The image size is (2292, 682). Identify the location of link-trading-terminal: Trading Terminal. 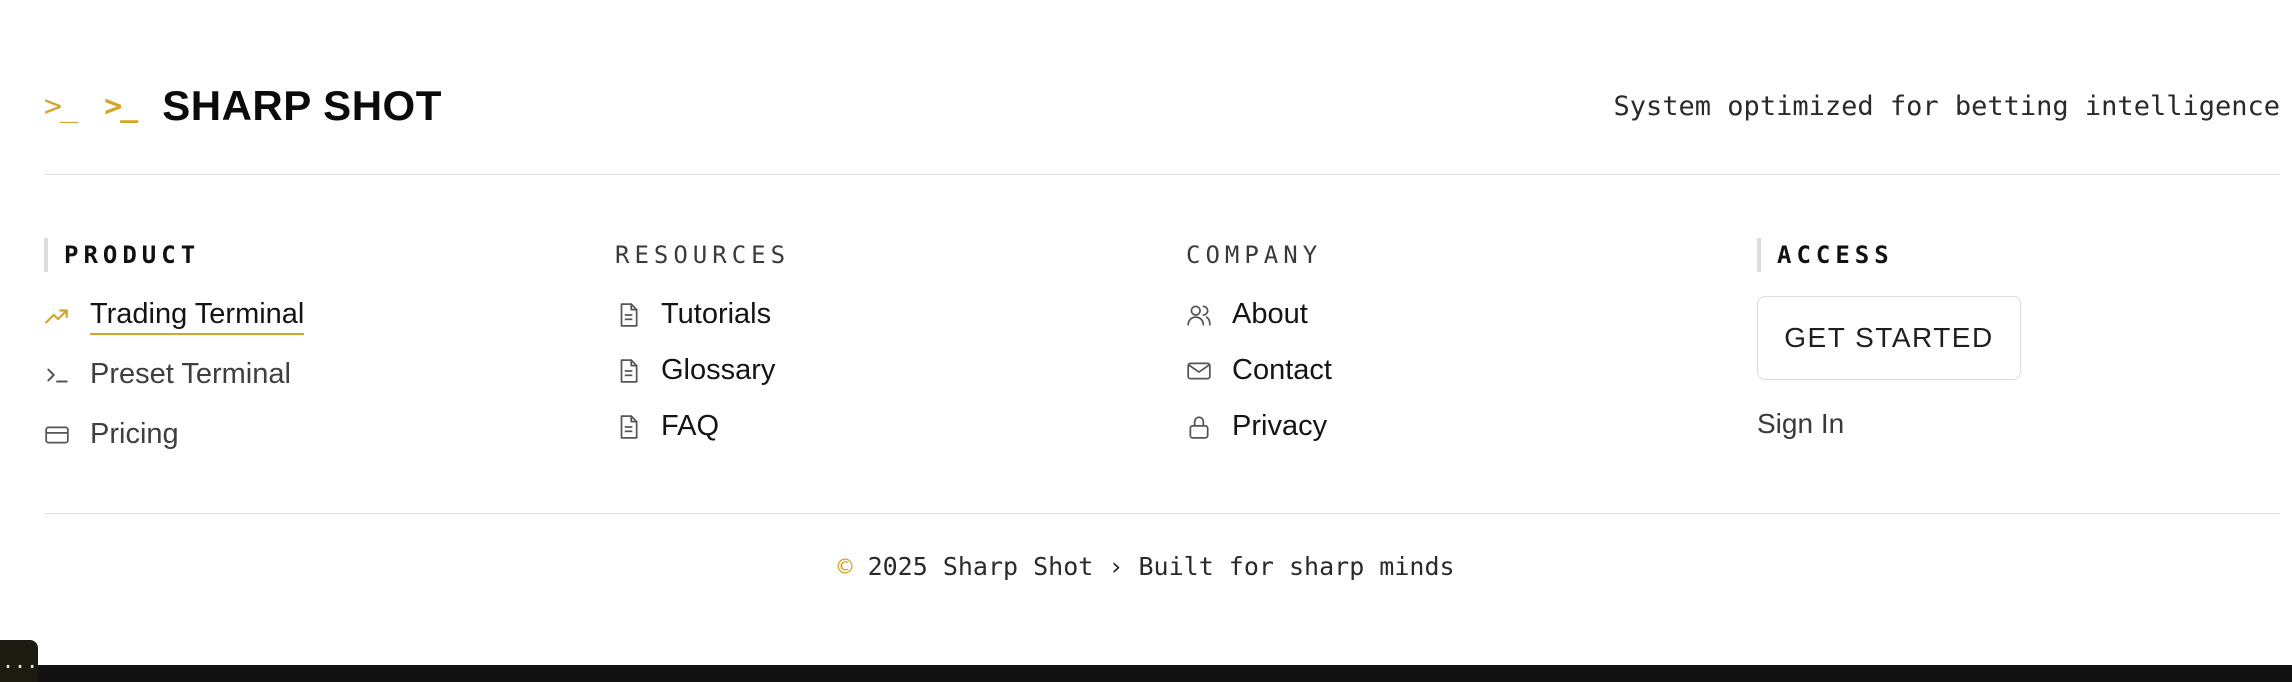
(174, 316).